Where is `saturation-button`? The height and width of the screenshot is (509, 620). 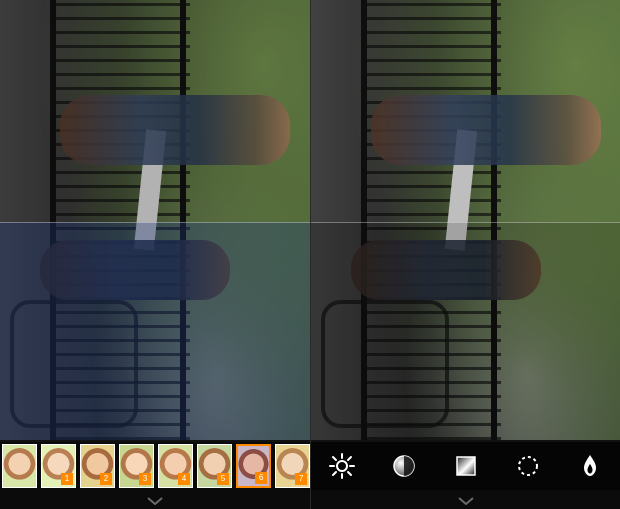
saturation-button is located at coordinates (590, 466).